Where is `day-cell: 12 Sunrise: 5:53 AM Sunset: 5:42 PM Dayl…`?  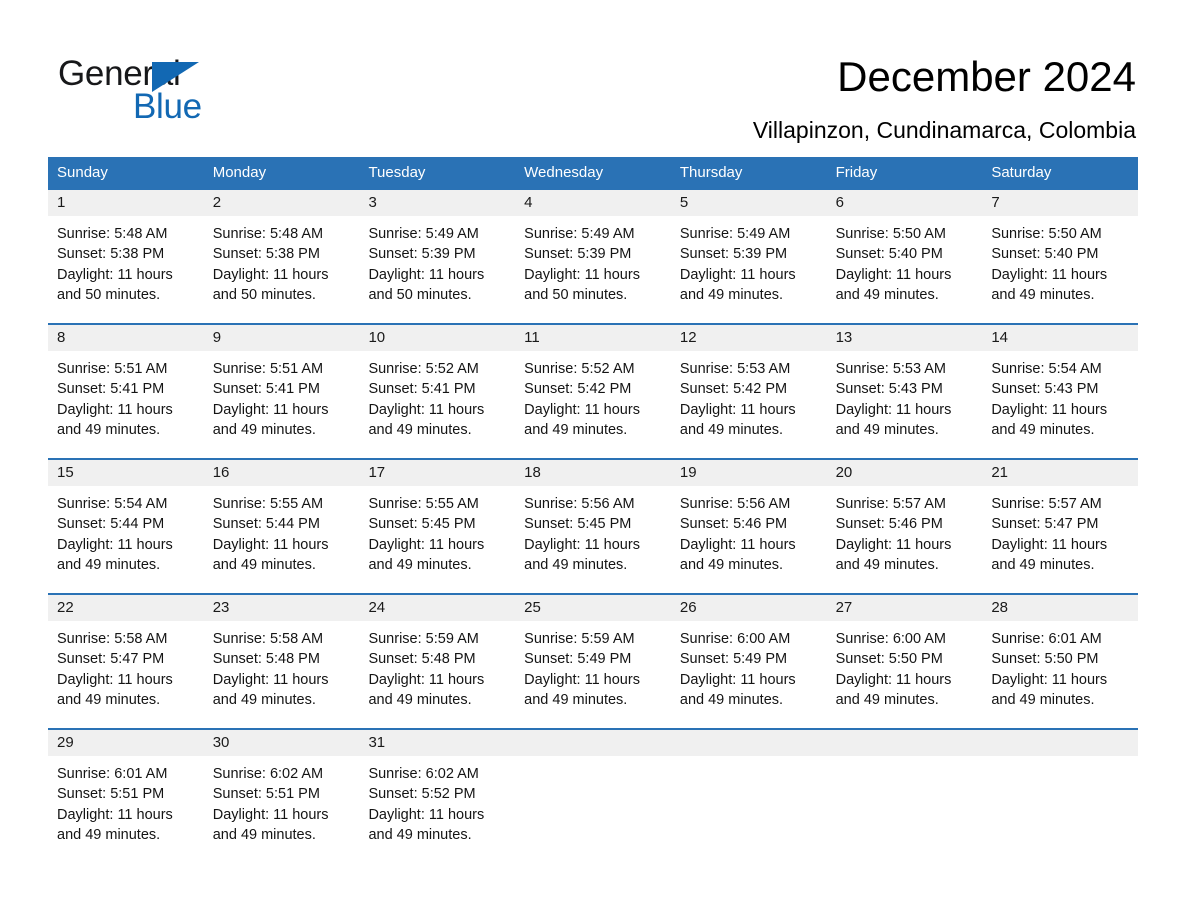 day-cell: 12 Sunrise: 5:53 AM Sunset: 5:42 PM Dayl… is located at coordinates (748, 391).